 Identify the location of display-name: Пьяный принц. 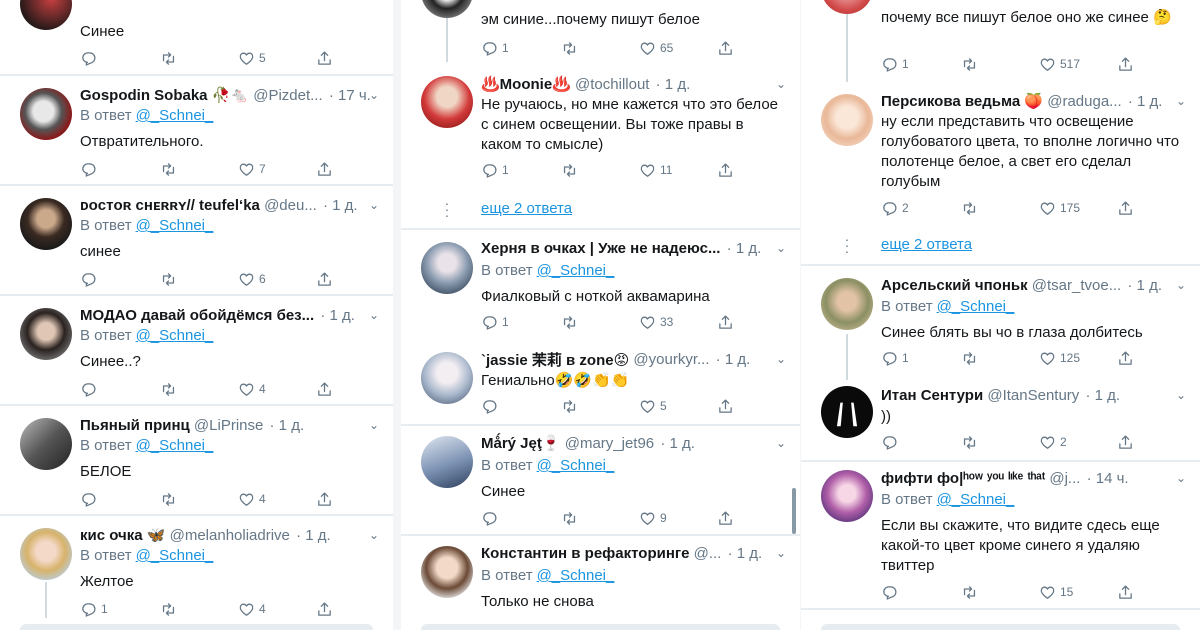
(135, 425).